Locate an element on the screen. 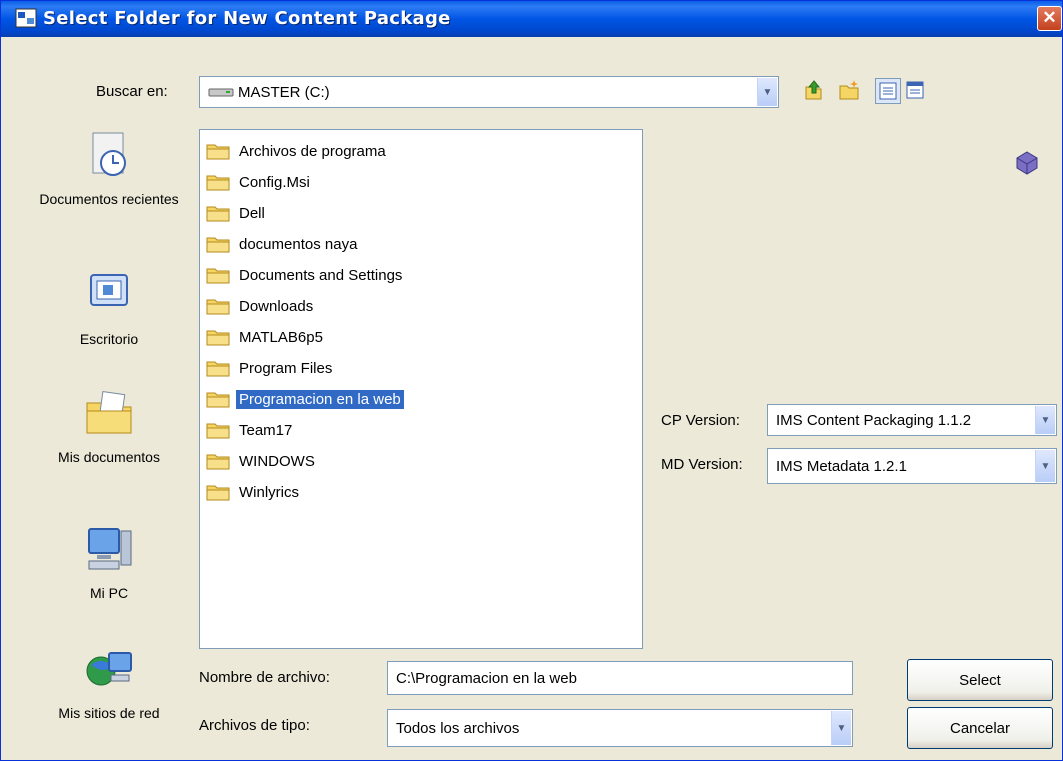 This screenshot has height=761, width=1063. new-folder-icon is located at coordinates (849, 90).